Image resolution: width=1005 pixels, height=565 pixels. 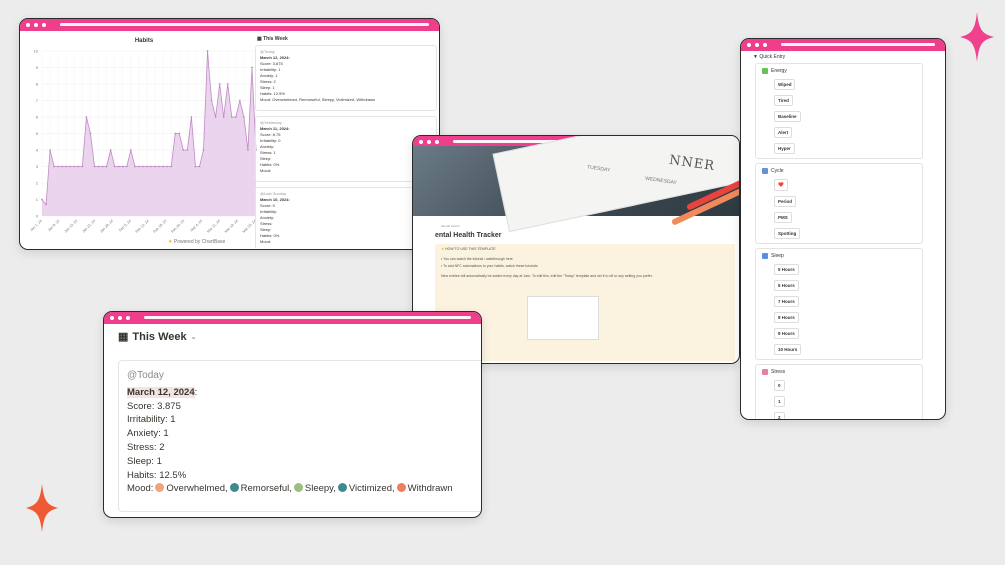 I want to click on quick-entry-button: ❤️, so click(x=781, y=185).